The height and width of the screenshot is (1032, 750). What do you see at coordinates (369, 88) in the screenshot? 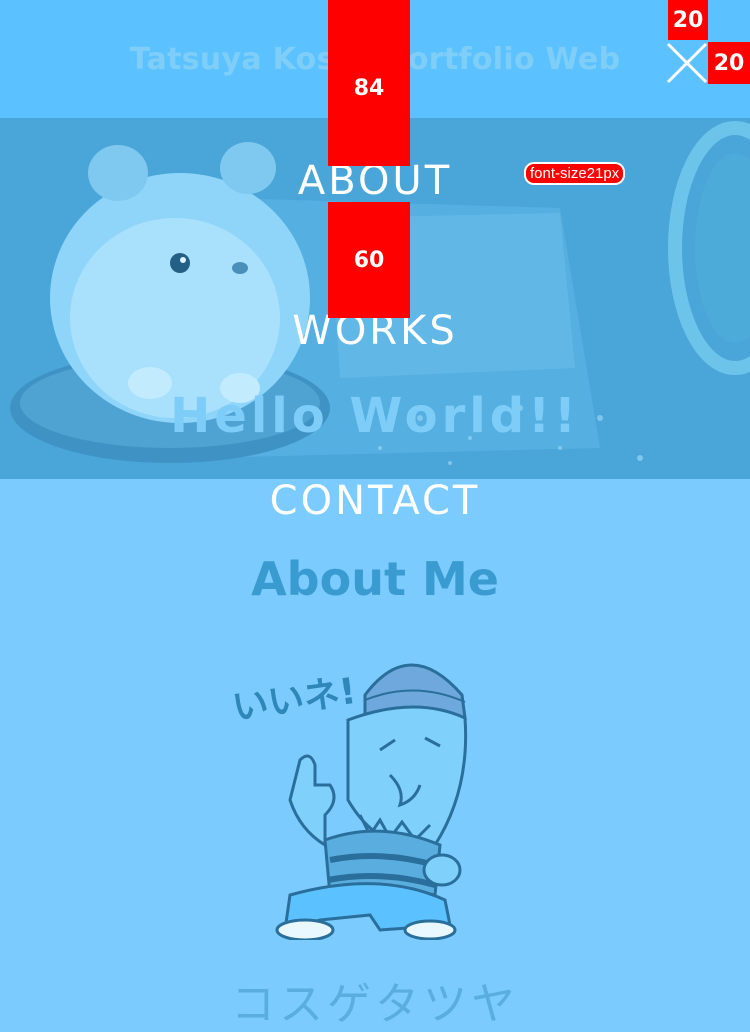
I see `spacing-annotation-top-label: 84` at bounding box center [369, 88].